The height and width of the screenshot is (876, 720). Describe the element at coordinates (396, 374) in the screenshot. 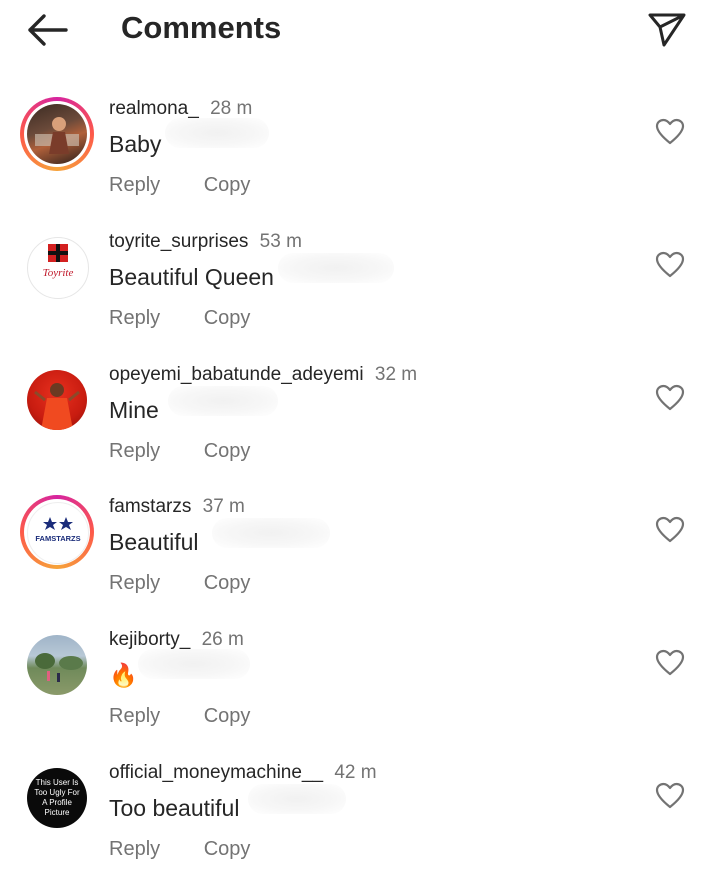

I see `comment-time: 32 m` at that location.